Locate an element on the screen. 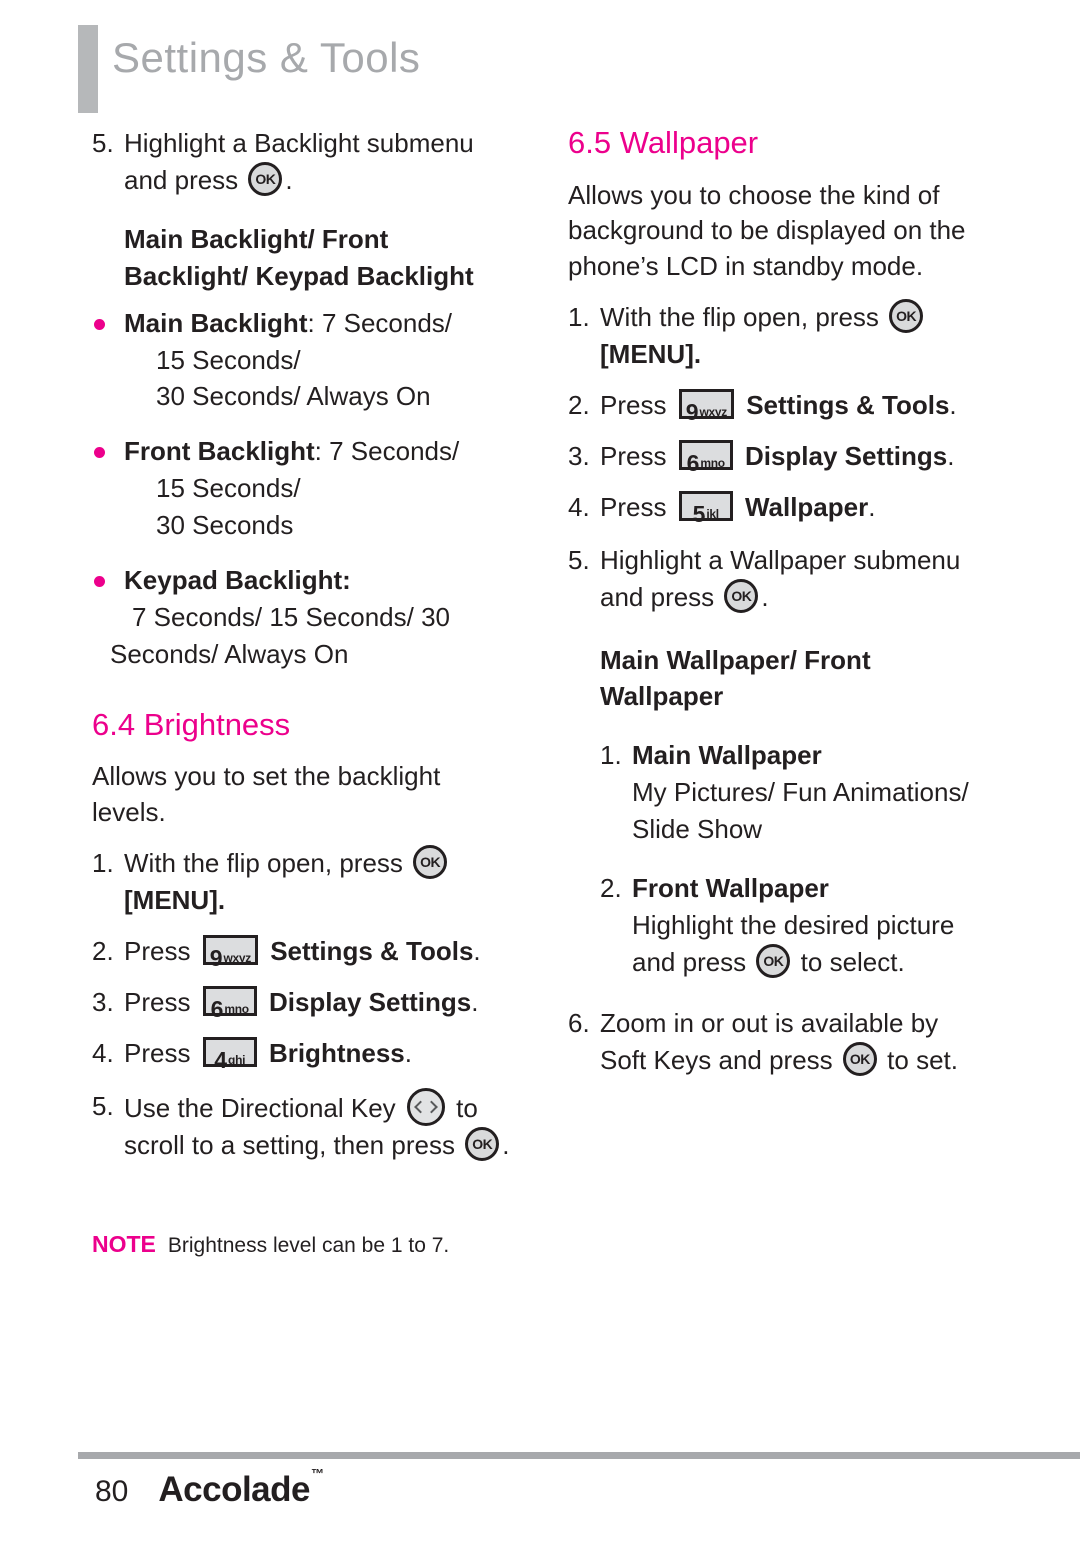  sub-step-title: Main Wallpaper is located at coordinates (727, 755).